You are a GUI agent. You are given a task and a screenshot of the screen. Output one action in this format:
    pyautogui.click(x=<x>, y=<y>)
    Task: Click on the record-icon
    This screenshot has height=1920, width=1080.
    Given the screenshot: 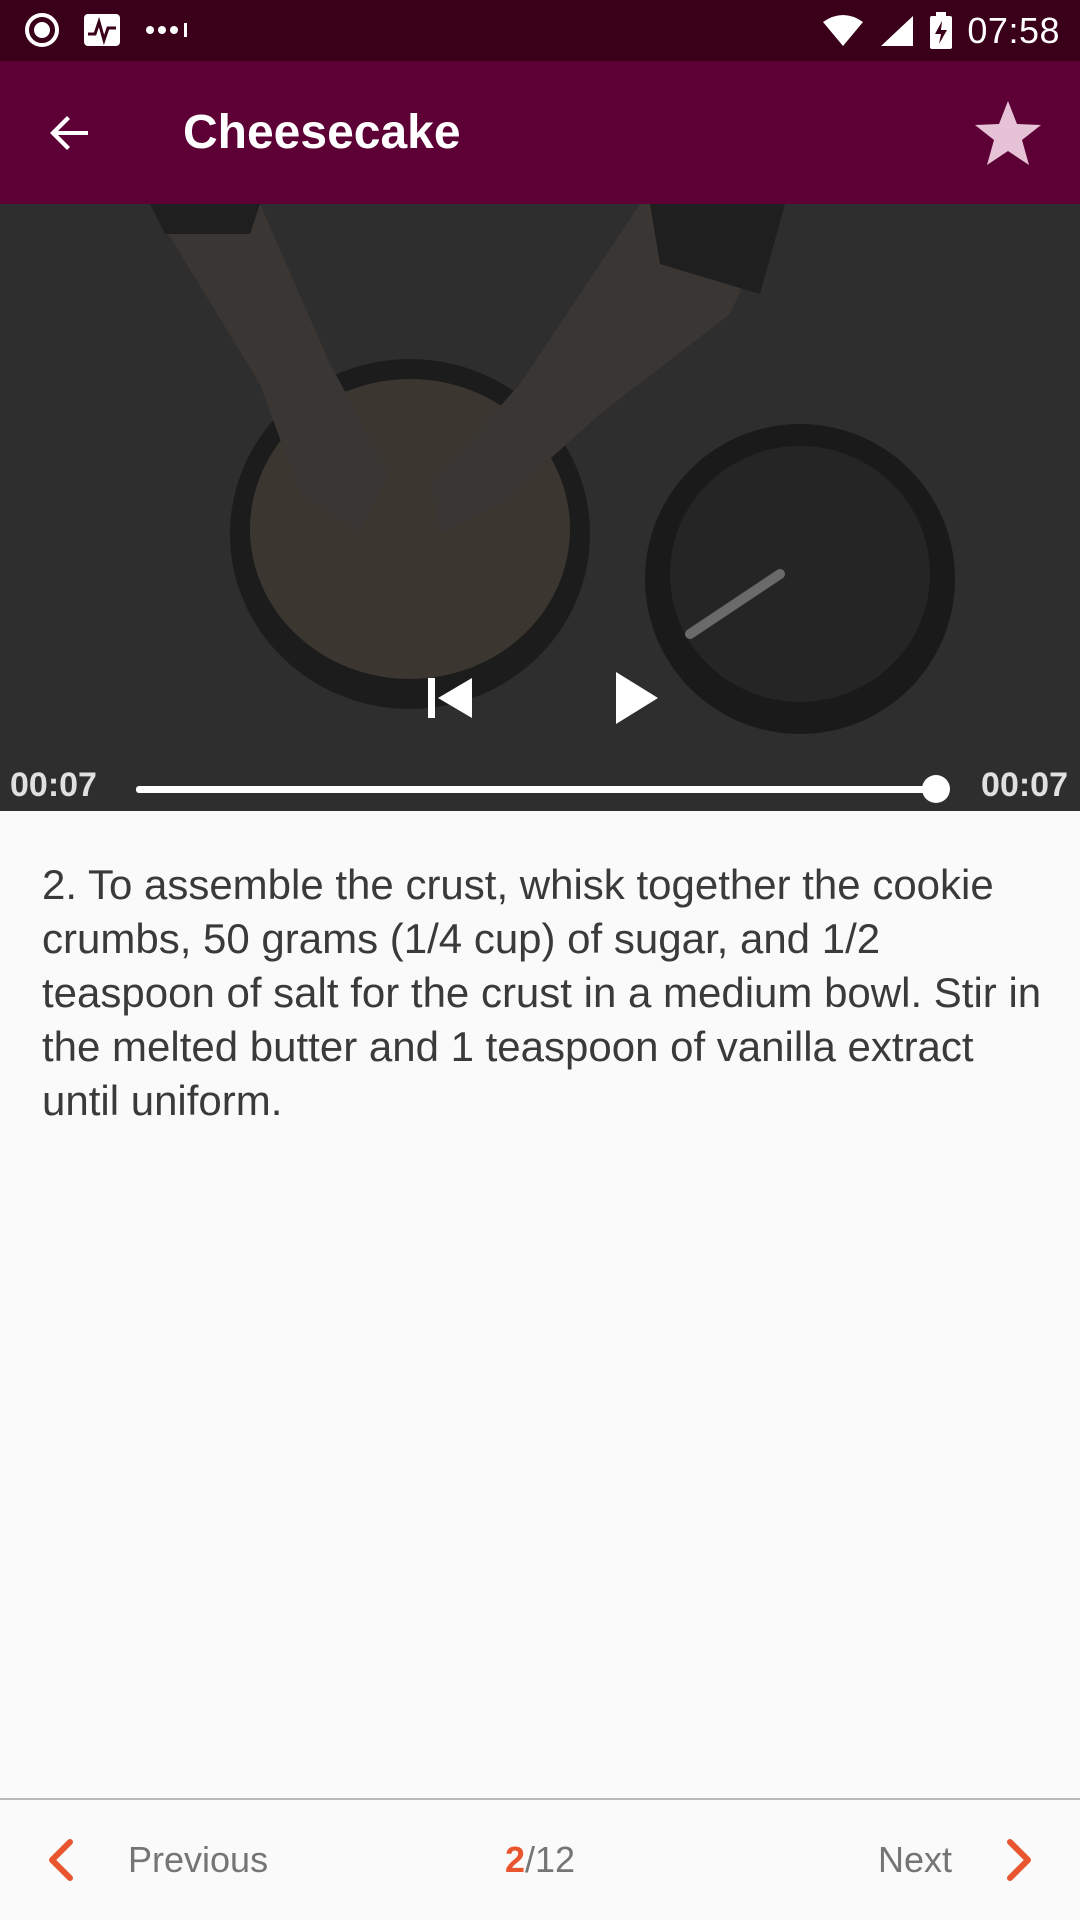 What is the action you would take?
    pyautogui.click(x=42, y=30)
    